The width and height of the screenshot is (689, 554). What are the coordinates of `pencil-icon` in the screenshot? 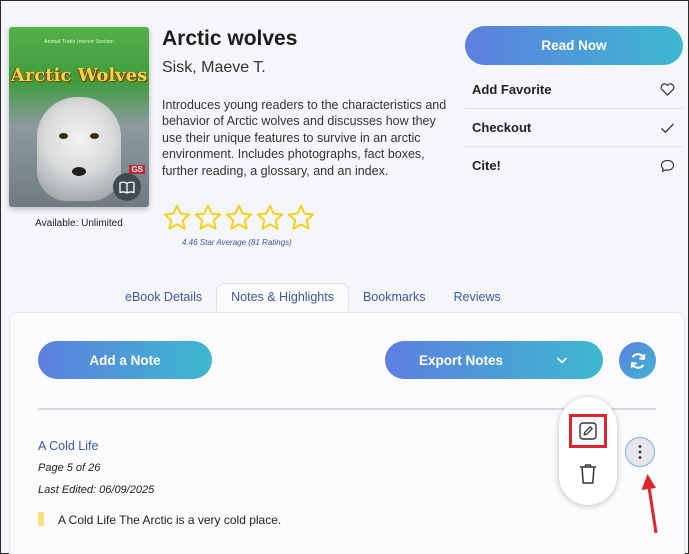 It's located at (588, 431).